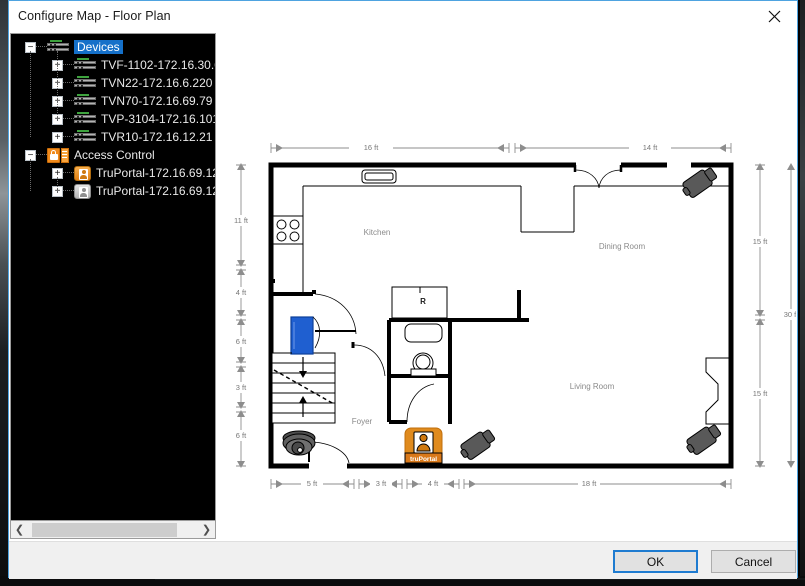  I want to click on truportal-icon: truPortal, so click(423, 445).